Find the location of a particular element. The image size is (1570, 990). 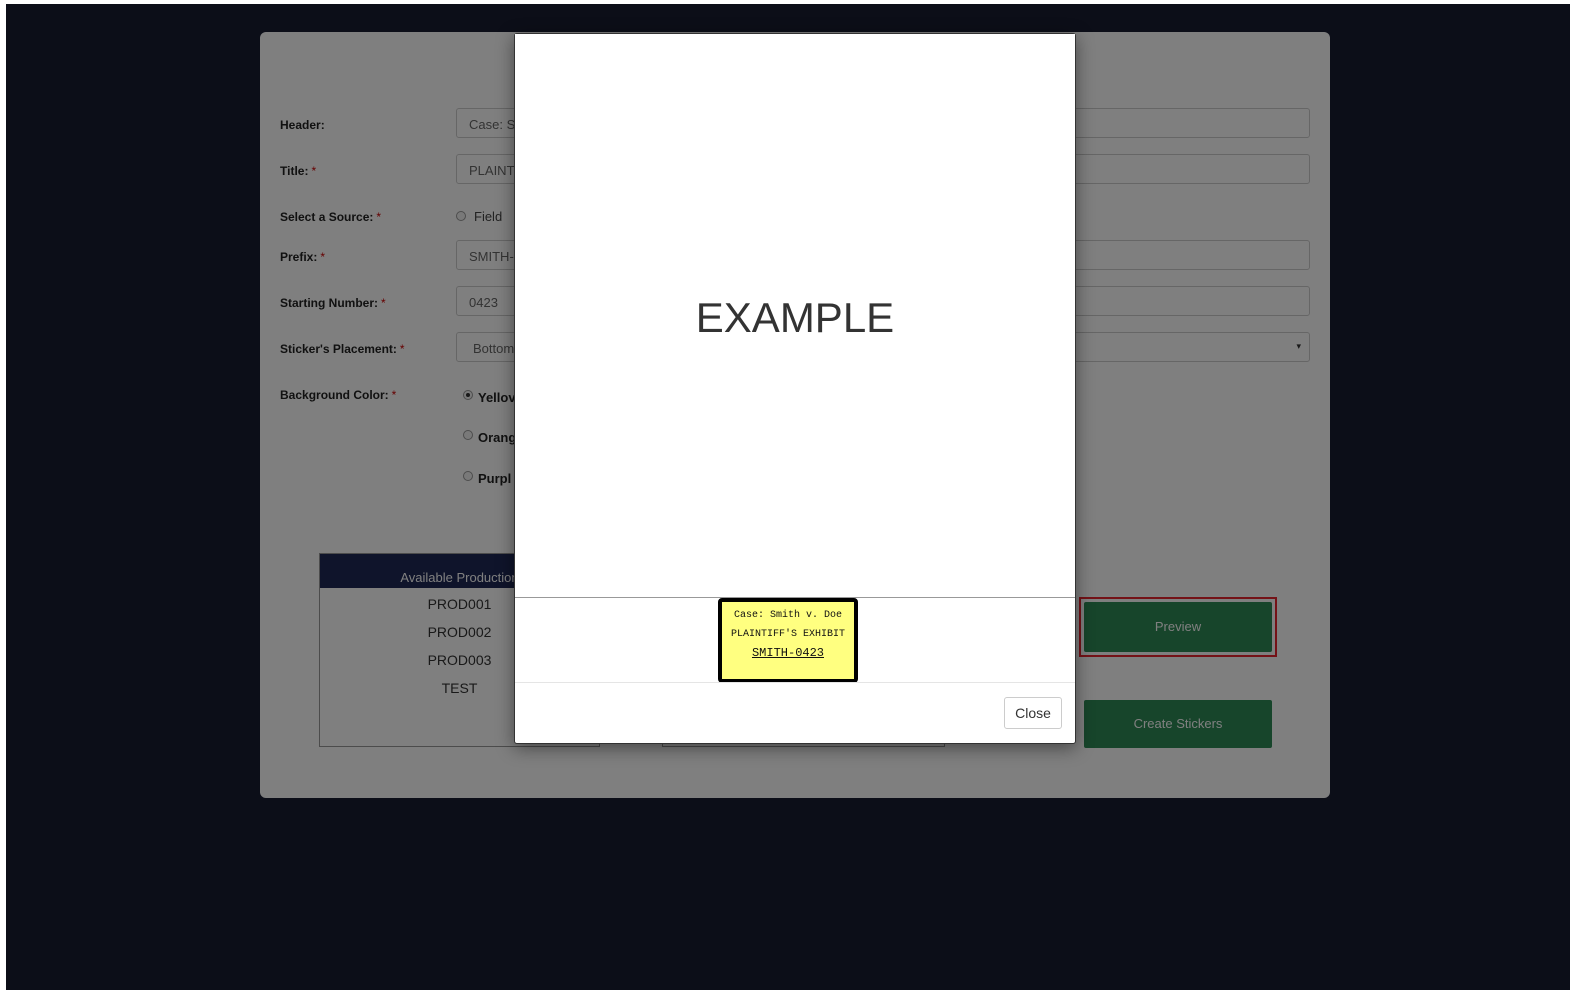

sticker-number-line: SMITH-0423 is located at coordinates (787, 653).